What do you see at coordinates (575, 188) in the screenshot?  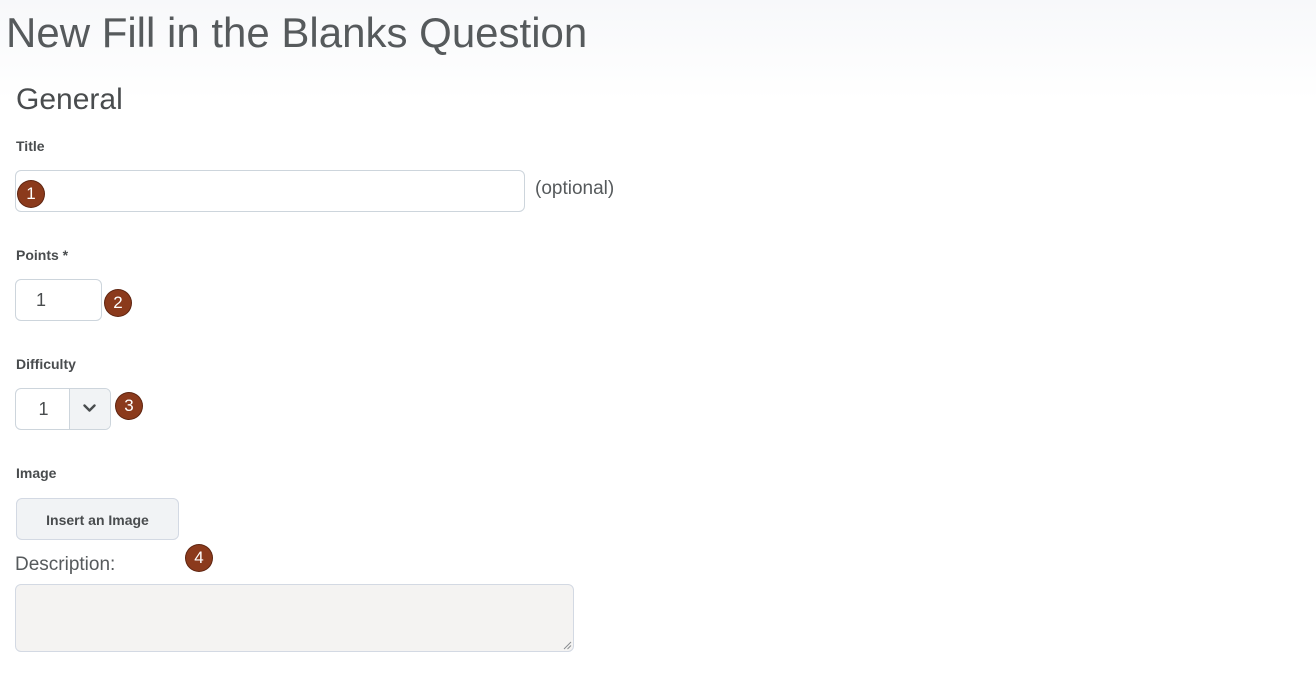 I see `title-optional-hint: (optional)` at bounding box center [575, 188].